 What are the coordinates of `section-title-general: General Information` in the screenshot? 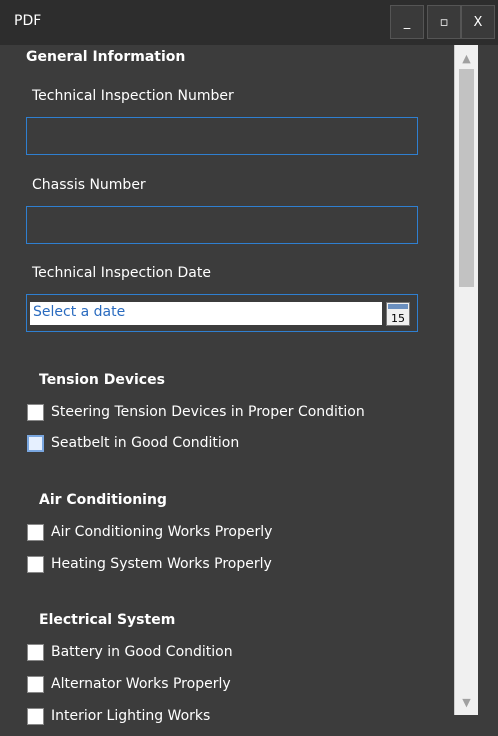 It's located at (106, 57).